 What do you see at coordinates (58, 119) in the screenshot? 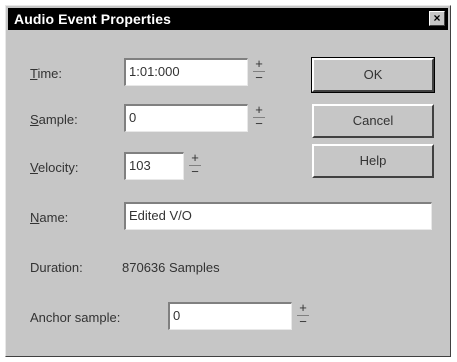
I see `sample-label-text: ample:` at bounding box center [58, 119].